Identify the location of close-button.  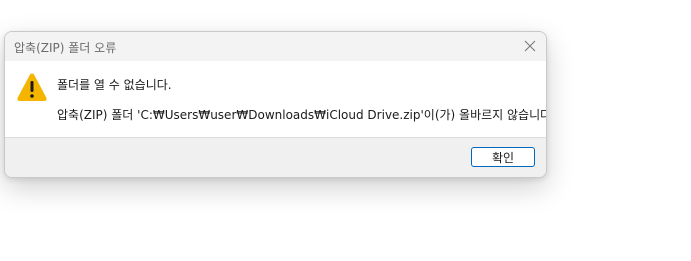
(530, 46).